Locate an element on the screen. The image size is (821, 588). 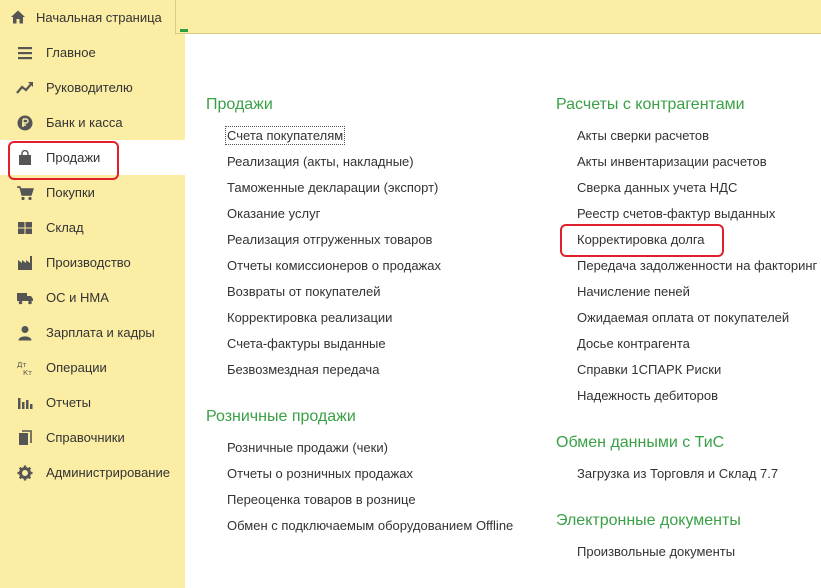
bar-chart-icon is located at coordinates (25, 403).